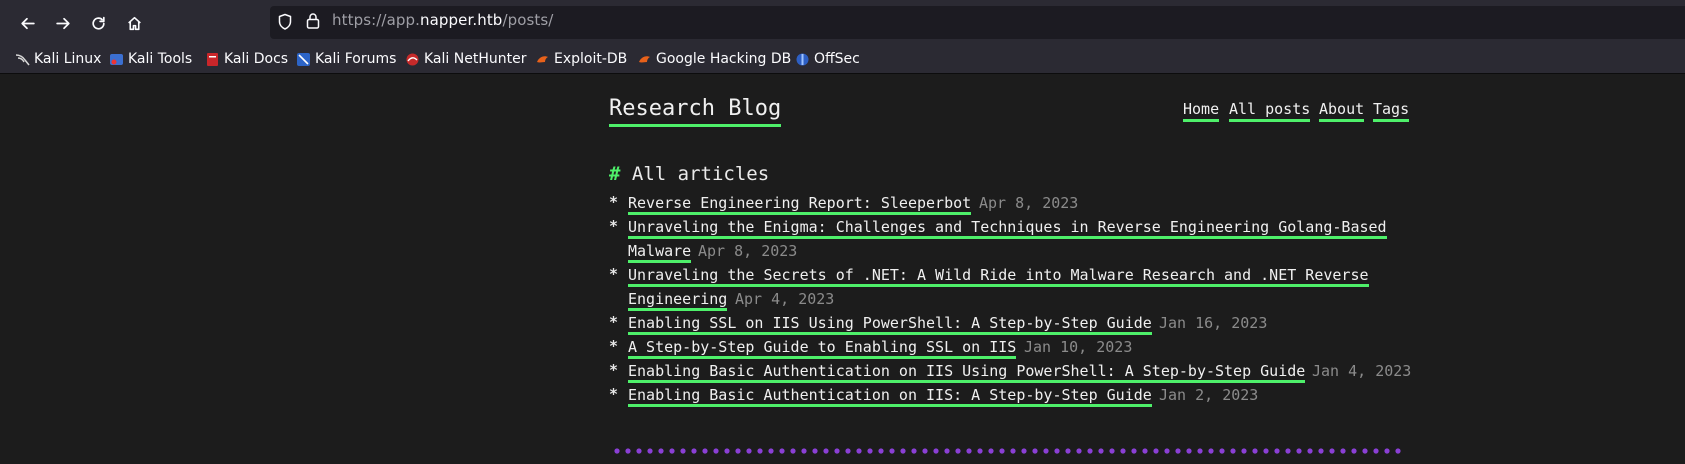 The height and width of the screenshot is (464, 1685). Describe the element at coordinates (1270, 111) in the screenshot. I see `nav-all-posts-link: All posts` at that location.